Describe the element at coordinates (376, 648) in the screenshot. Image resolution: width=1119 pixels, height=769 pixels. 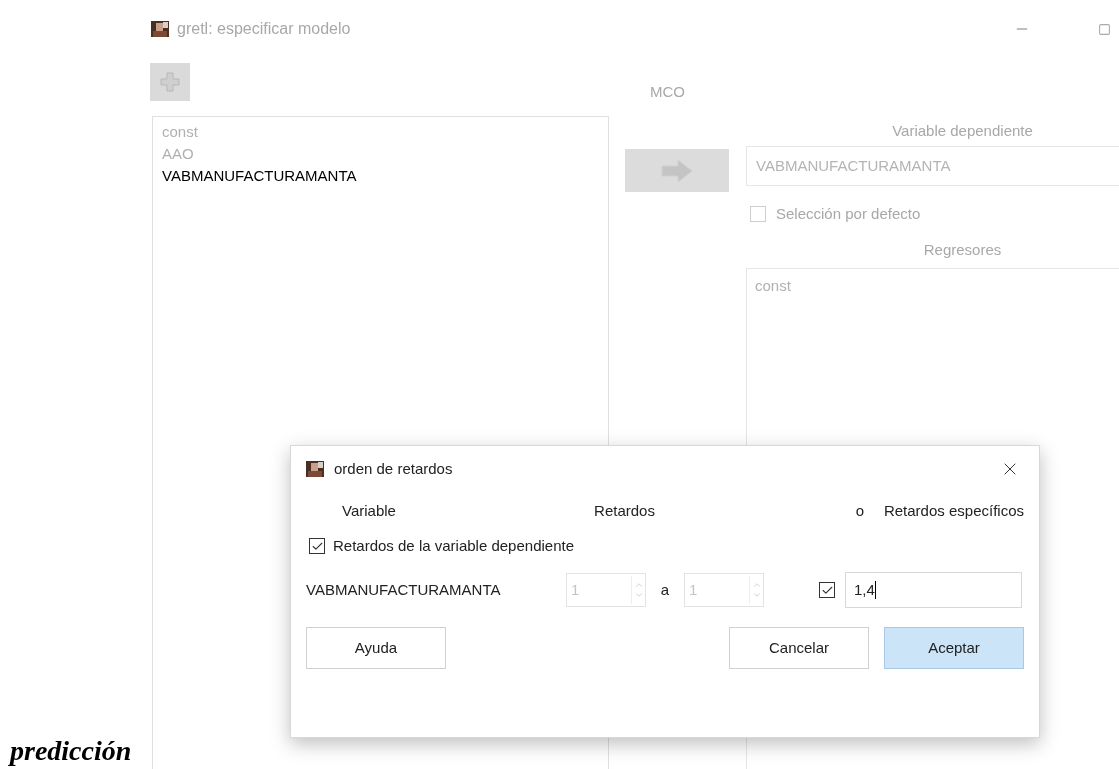
I see `dialog-button: Ayuda` at that location.